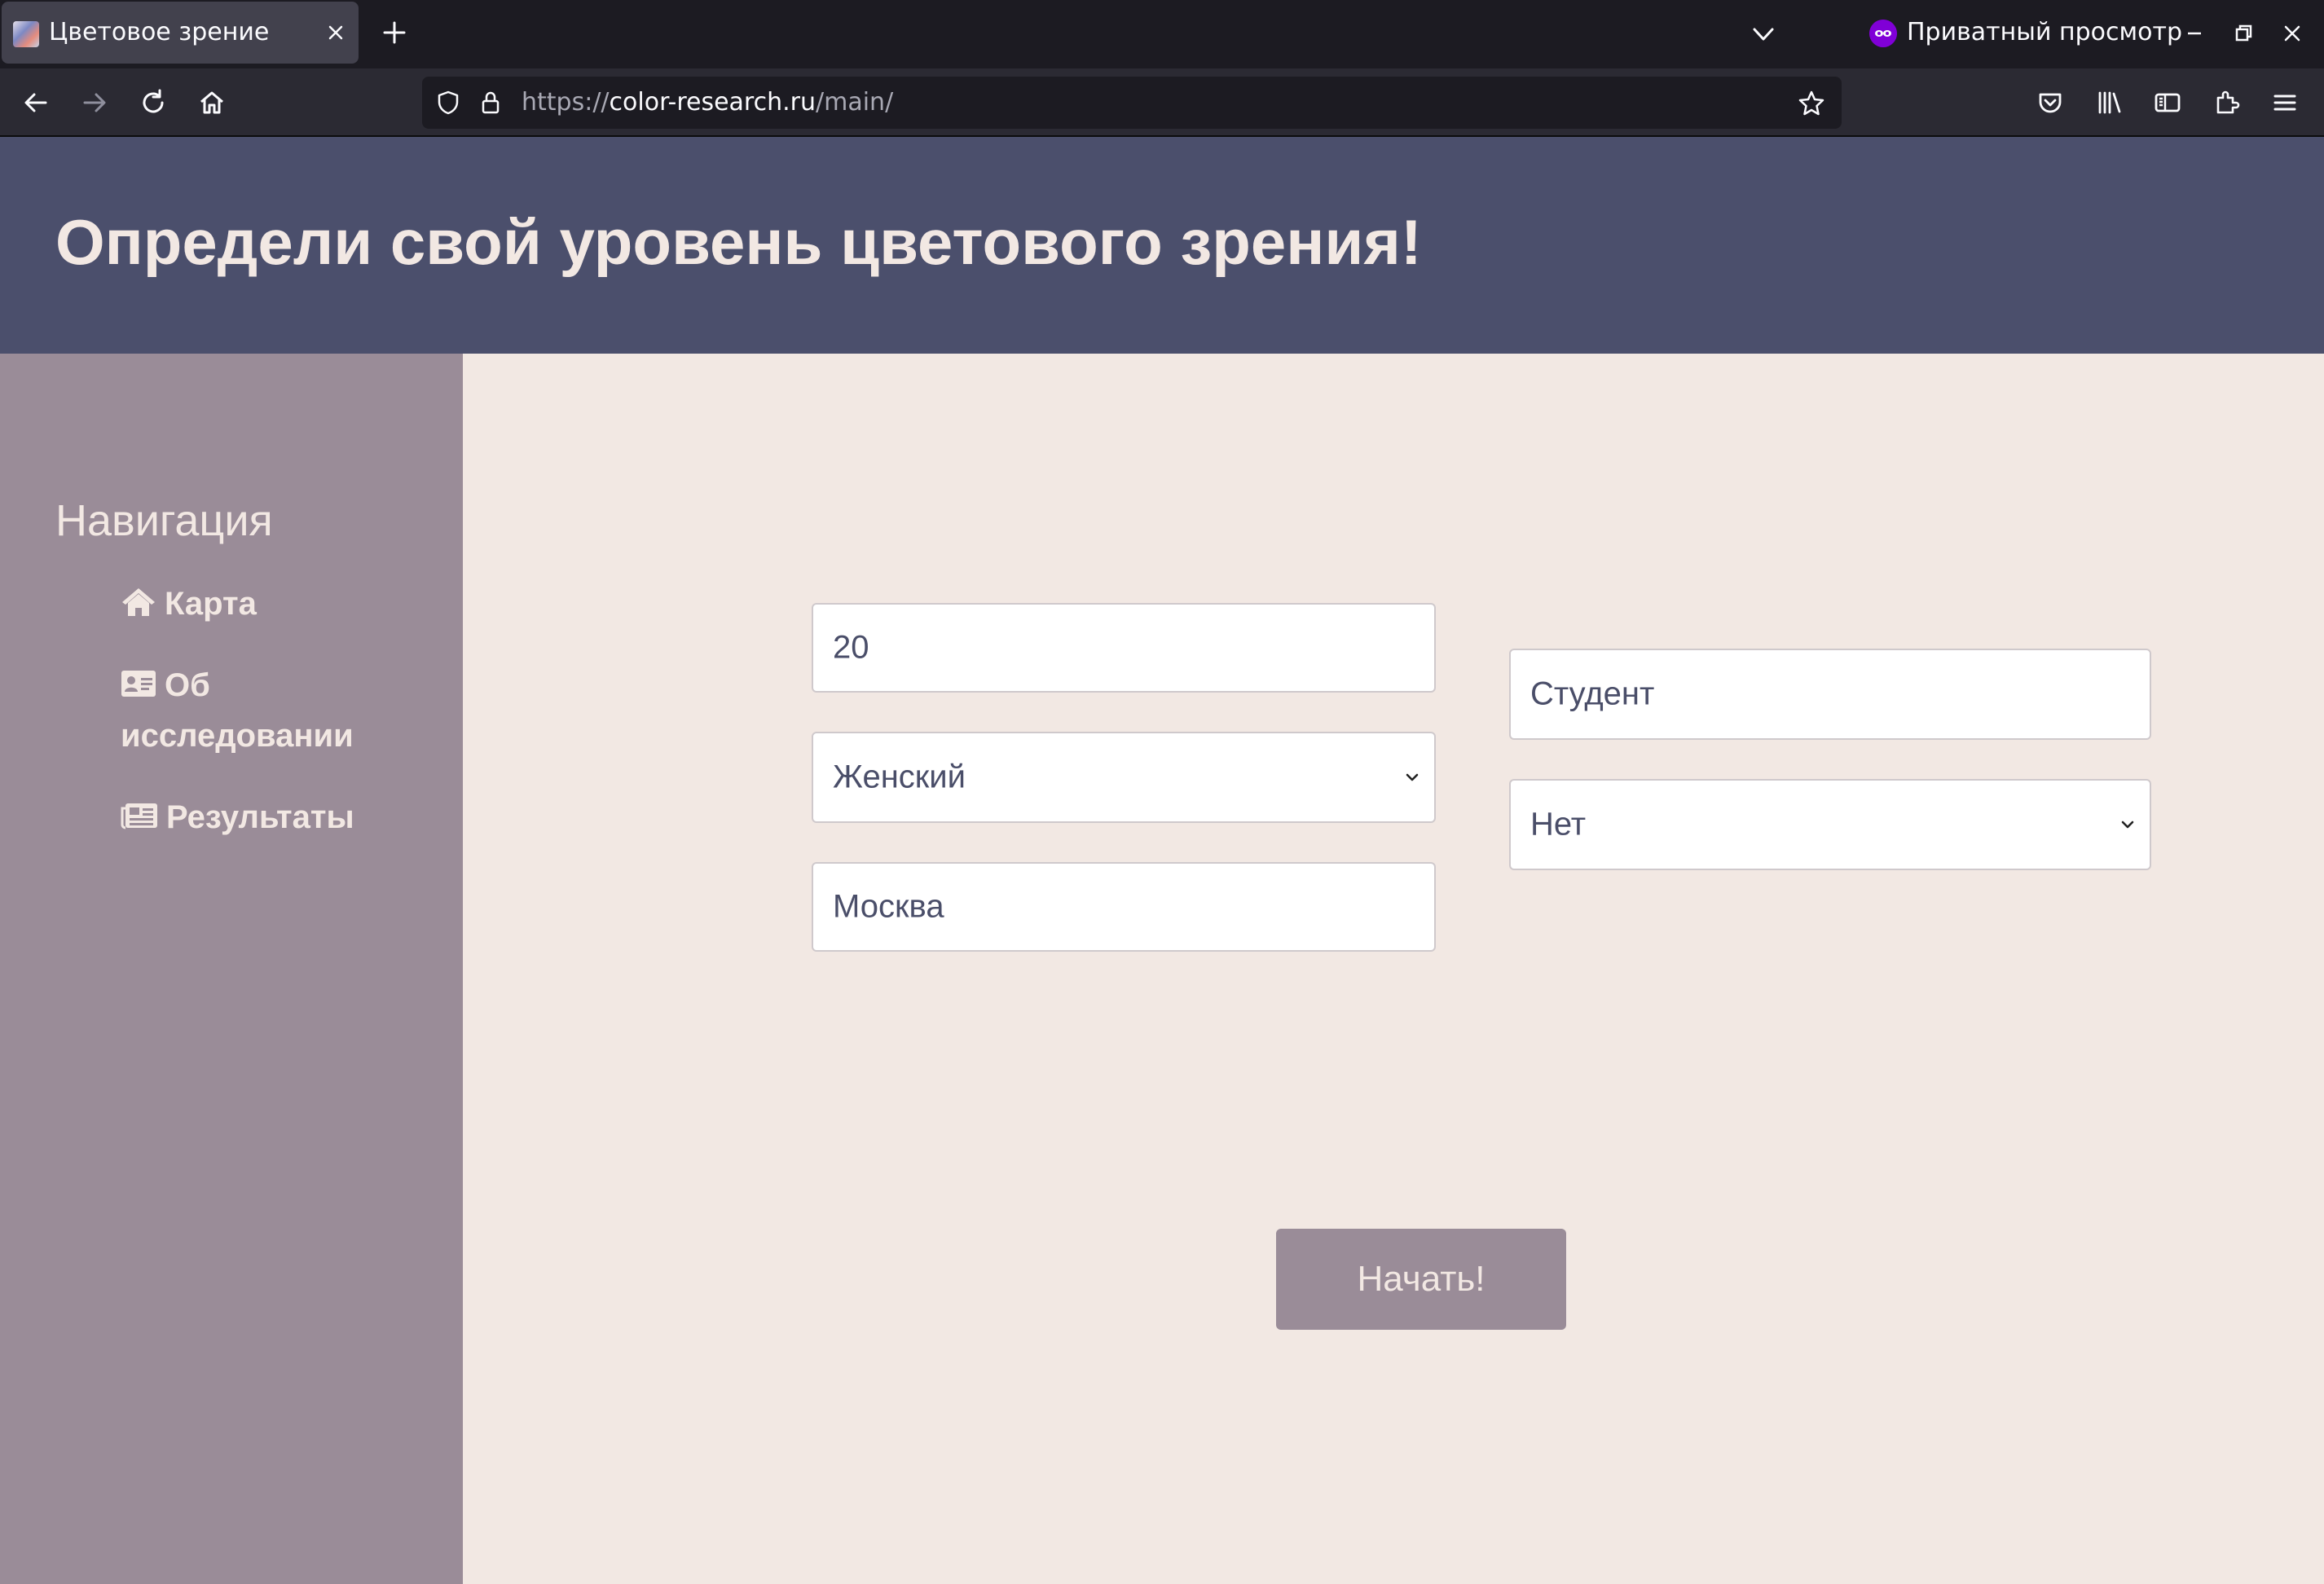 Image resolution: width=2324 pixels, height=1584 pixels. Describe the element at coordinates (1559, 824) in the screenshot. I see `answer-value: Нет` at that location.